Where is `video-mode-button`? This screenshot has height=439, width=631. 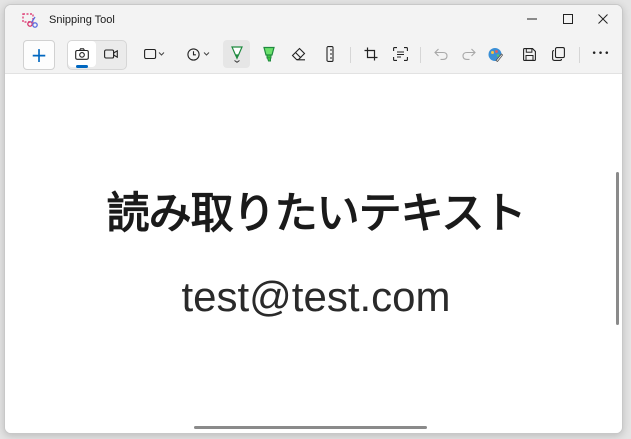
video-mode-button is located at coordinates (110, 54).